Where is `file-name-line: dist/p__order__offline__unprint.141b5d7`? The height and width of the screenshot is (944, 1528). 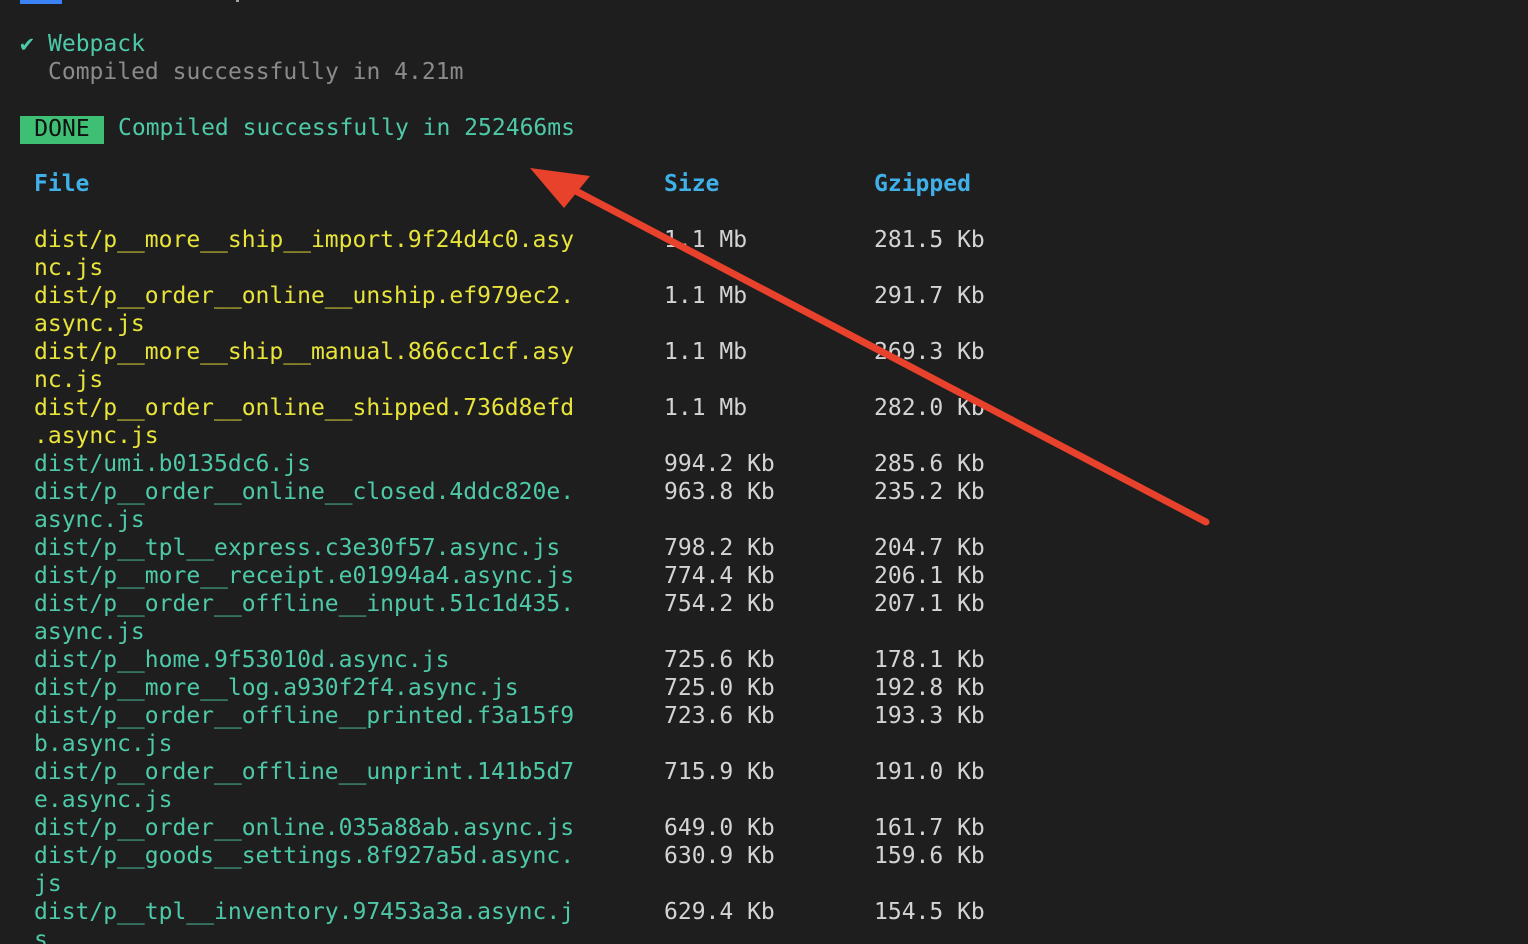 file-name-line: dist/p__order__offline__unprint.141b5d7 is located at coordinates (304, 772).